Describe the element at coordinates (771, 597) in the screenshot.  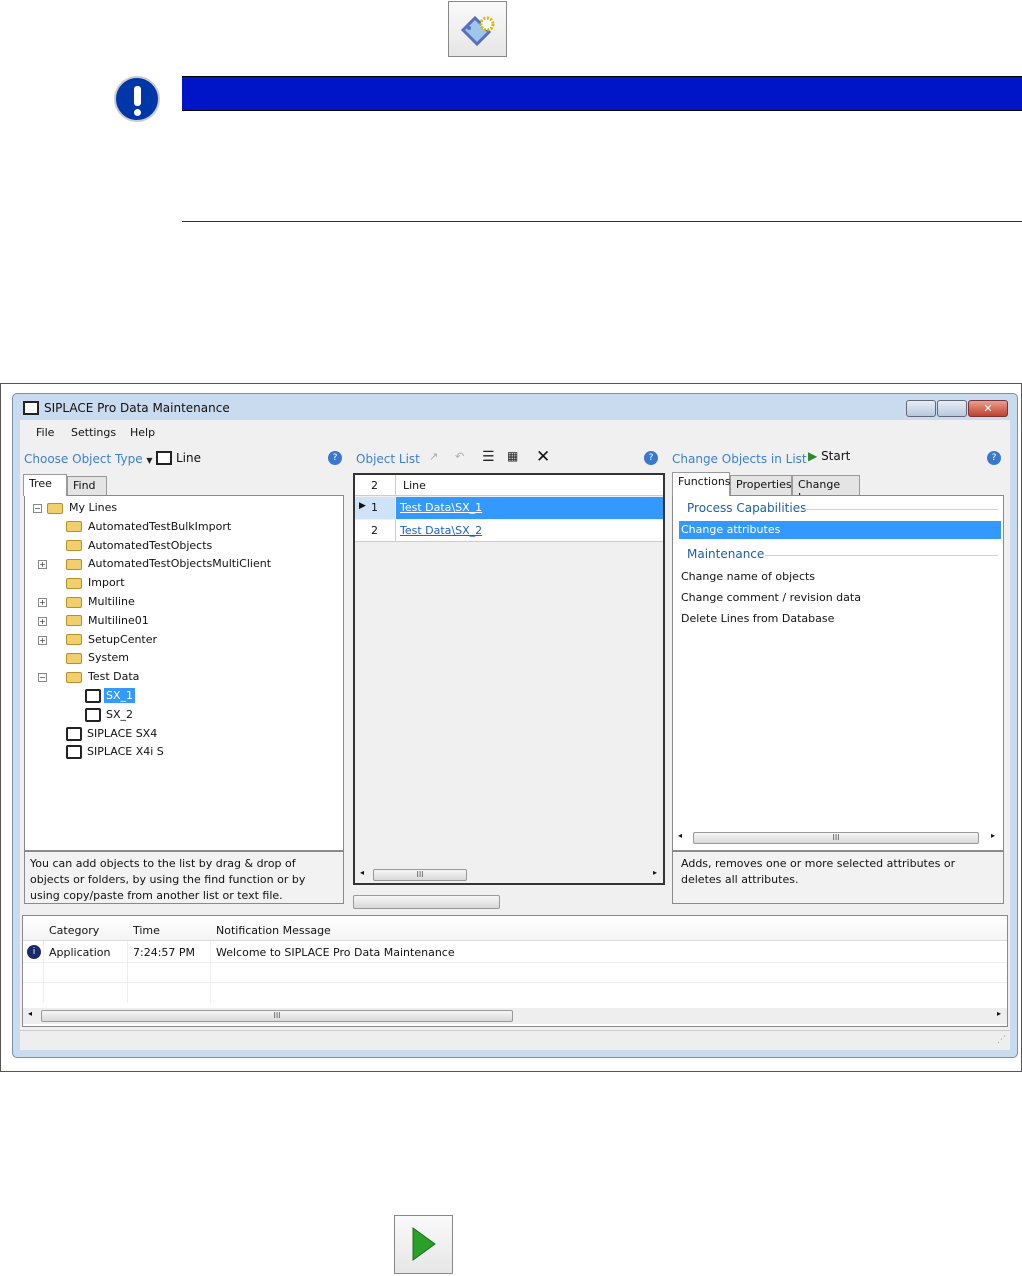
I see `function-change-comment: Change comment / revision data` at that location.